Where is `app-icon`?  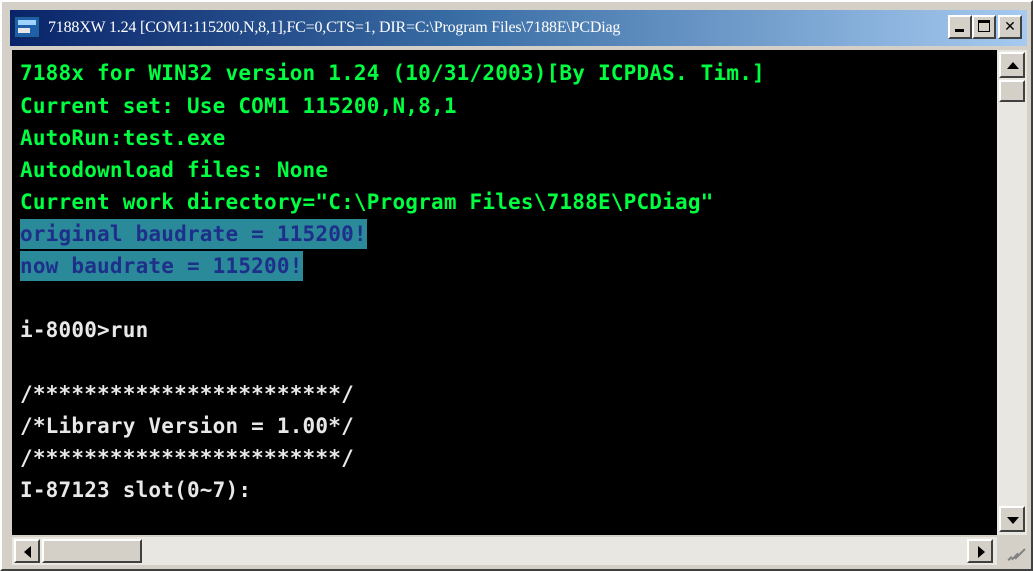 app-icon is located at coordinates (27, 27).